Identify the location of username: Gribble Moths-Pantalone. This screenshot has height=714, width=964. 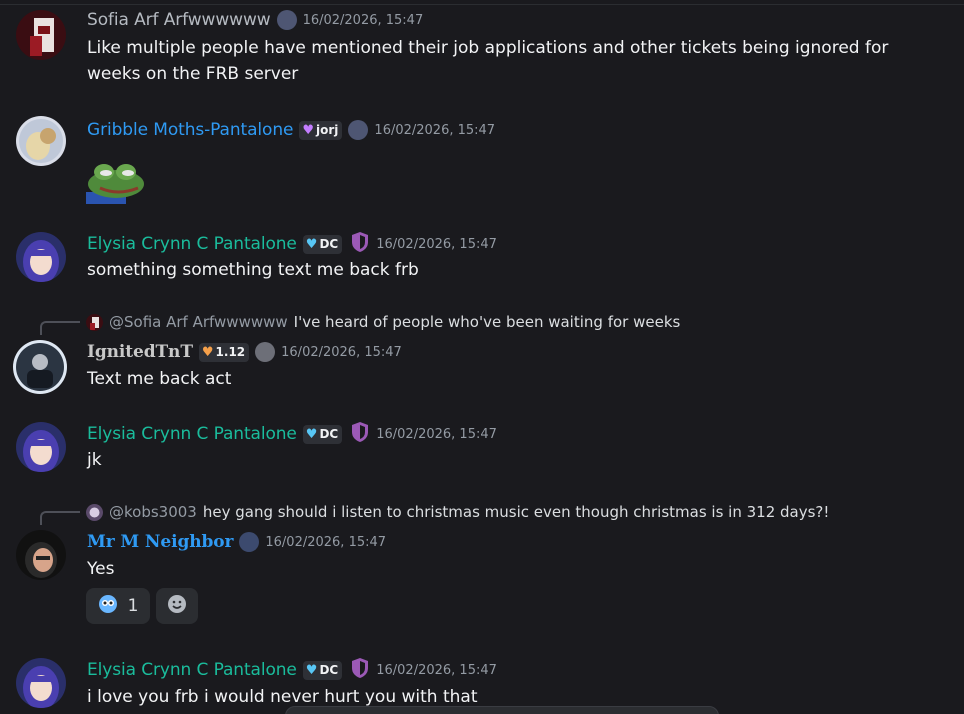
(190, 130).